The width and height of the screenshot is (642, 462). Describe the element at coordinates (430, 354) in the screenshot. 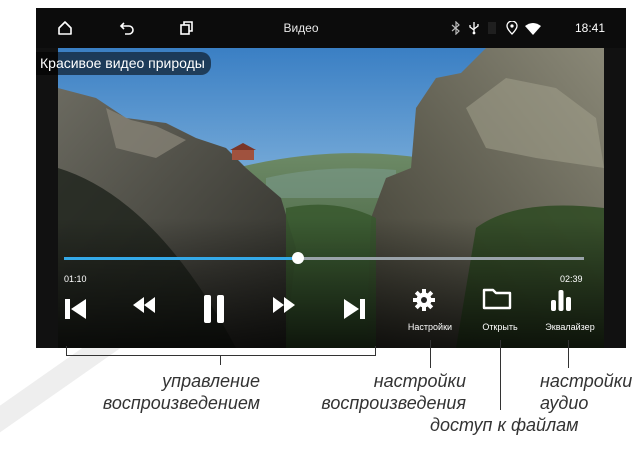

I see `annotation-line-settings` at that location.